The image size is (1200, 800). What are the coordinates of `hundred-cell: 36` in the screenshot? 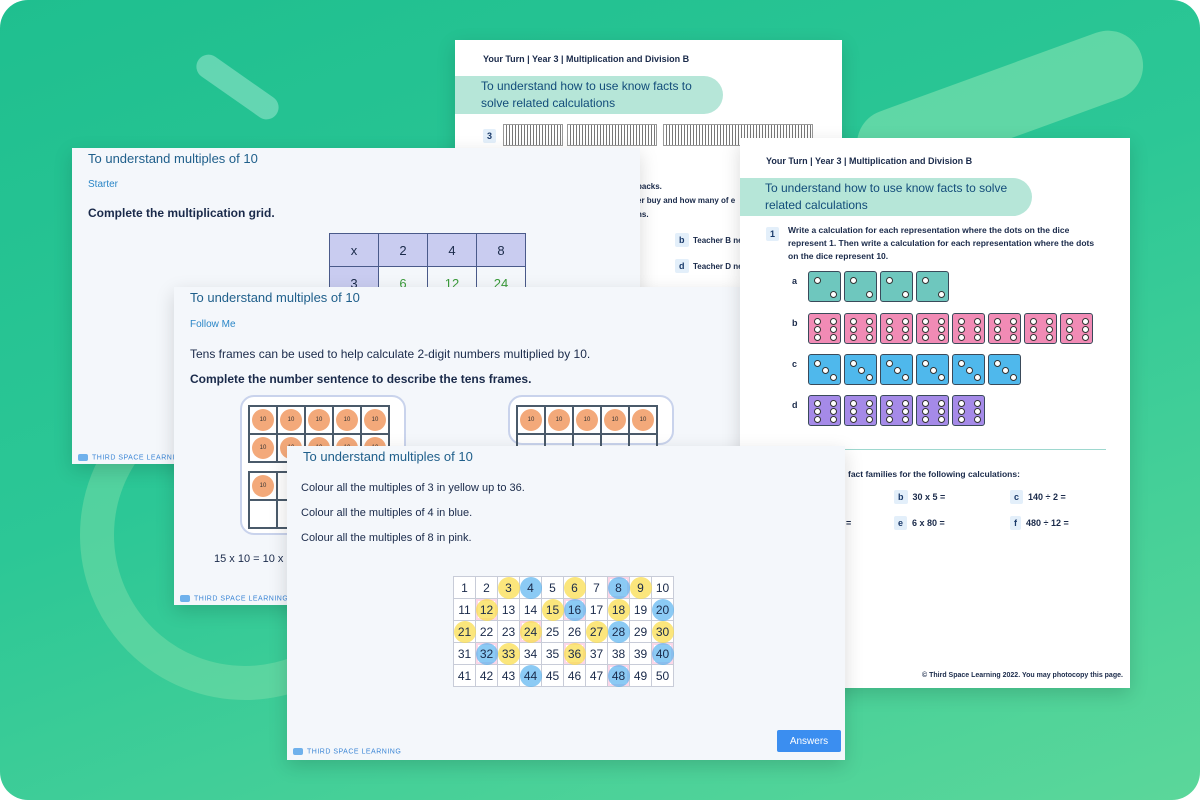 It's located at (575, 654).